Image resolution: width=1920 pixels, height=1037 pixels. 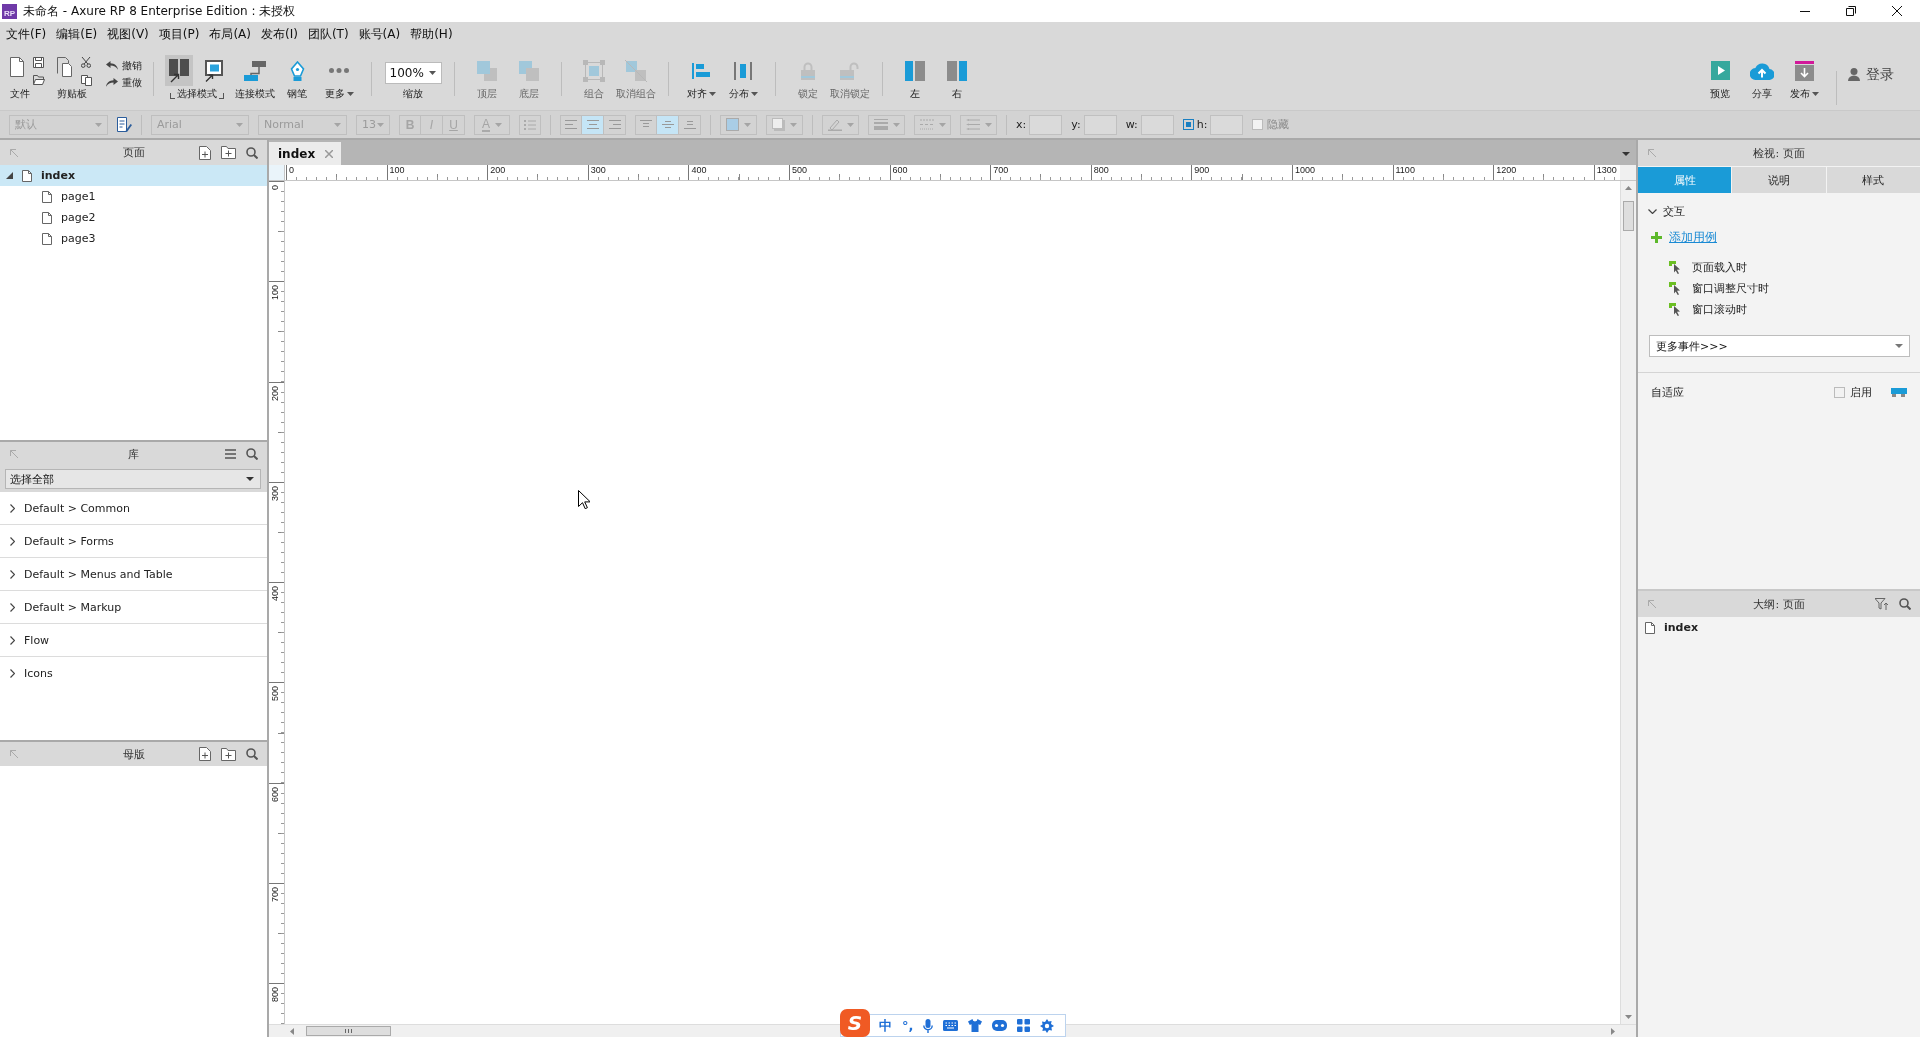 I want to click on window-title: 未命名 - Axure RP 8 Enterprise Edition : 未授权, so click(x=159, y=11).